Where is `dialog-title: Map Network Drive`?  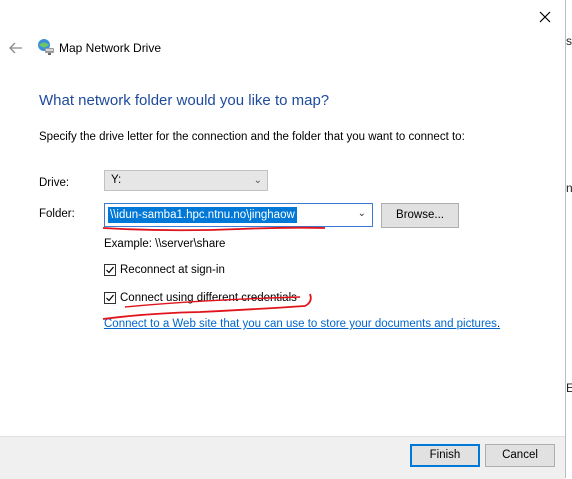
dialog-title: Map Network Drive is located at coordinates (110, 48).